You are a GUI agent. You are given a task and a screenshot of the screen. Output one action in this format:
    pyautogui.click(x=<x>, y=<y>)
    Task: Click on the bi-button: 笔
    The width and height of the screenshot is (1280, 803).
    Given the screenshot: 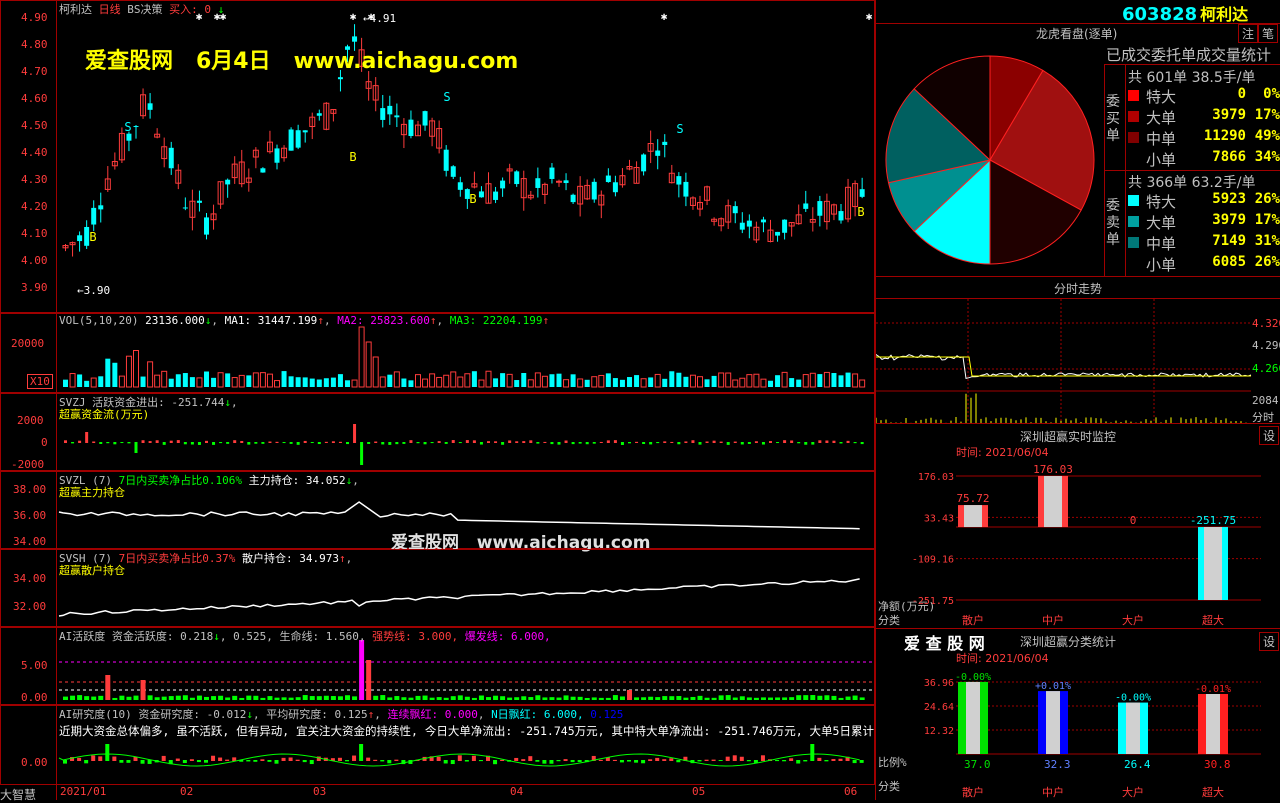 What is the action you would take?
    pyautogui.click(x=1268, y=33)
    